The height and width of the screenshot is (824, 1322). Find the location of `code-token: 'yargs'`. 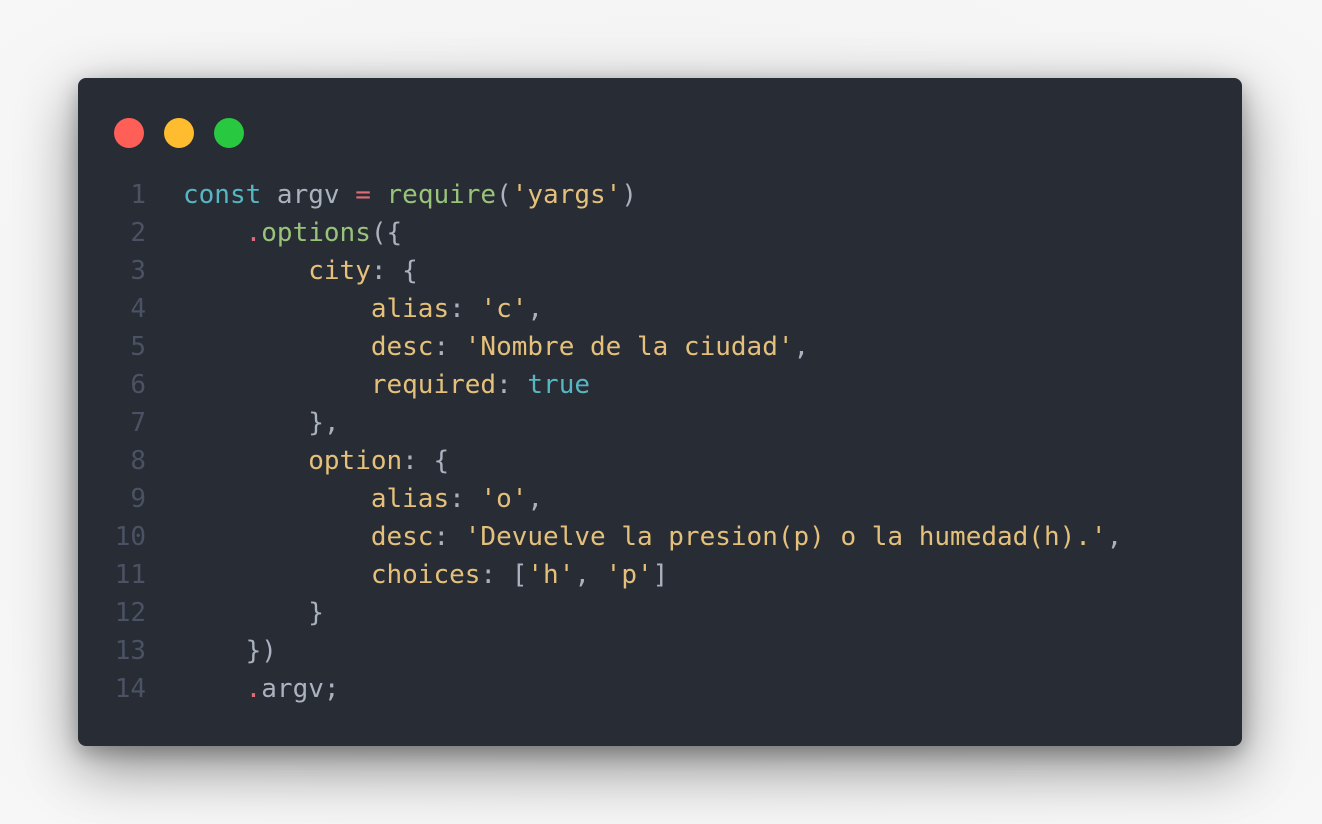

code-token: 'yargs' is located at coordinates (566, 195).